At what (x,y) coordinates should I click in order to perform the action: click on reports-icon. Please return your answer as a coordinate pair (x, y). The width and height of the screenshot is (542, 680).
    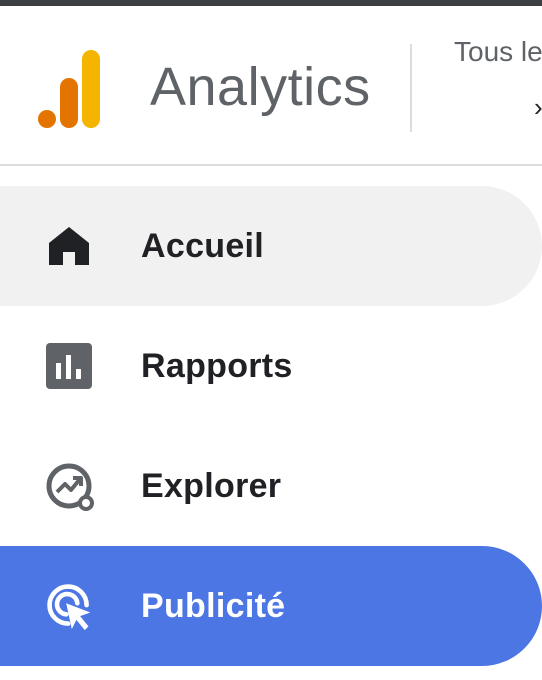
    Looking at the image, I should click on (69, 366).